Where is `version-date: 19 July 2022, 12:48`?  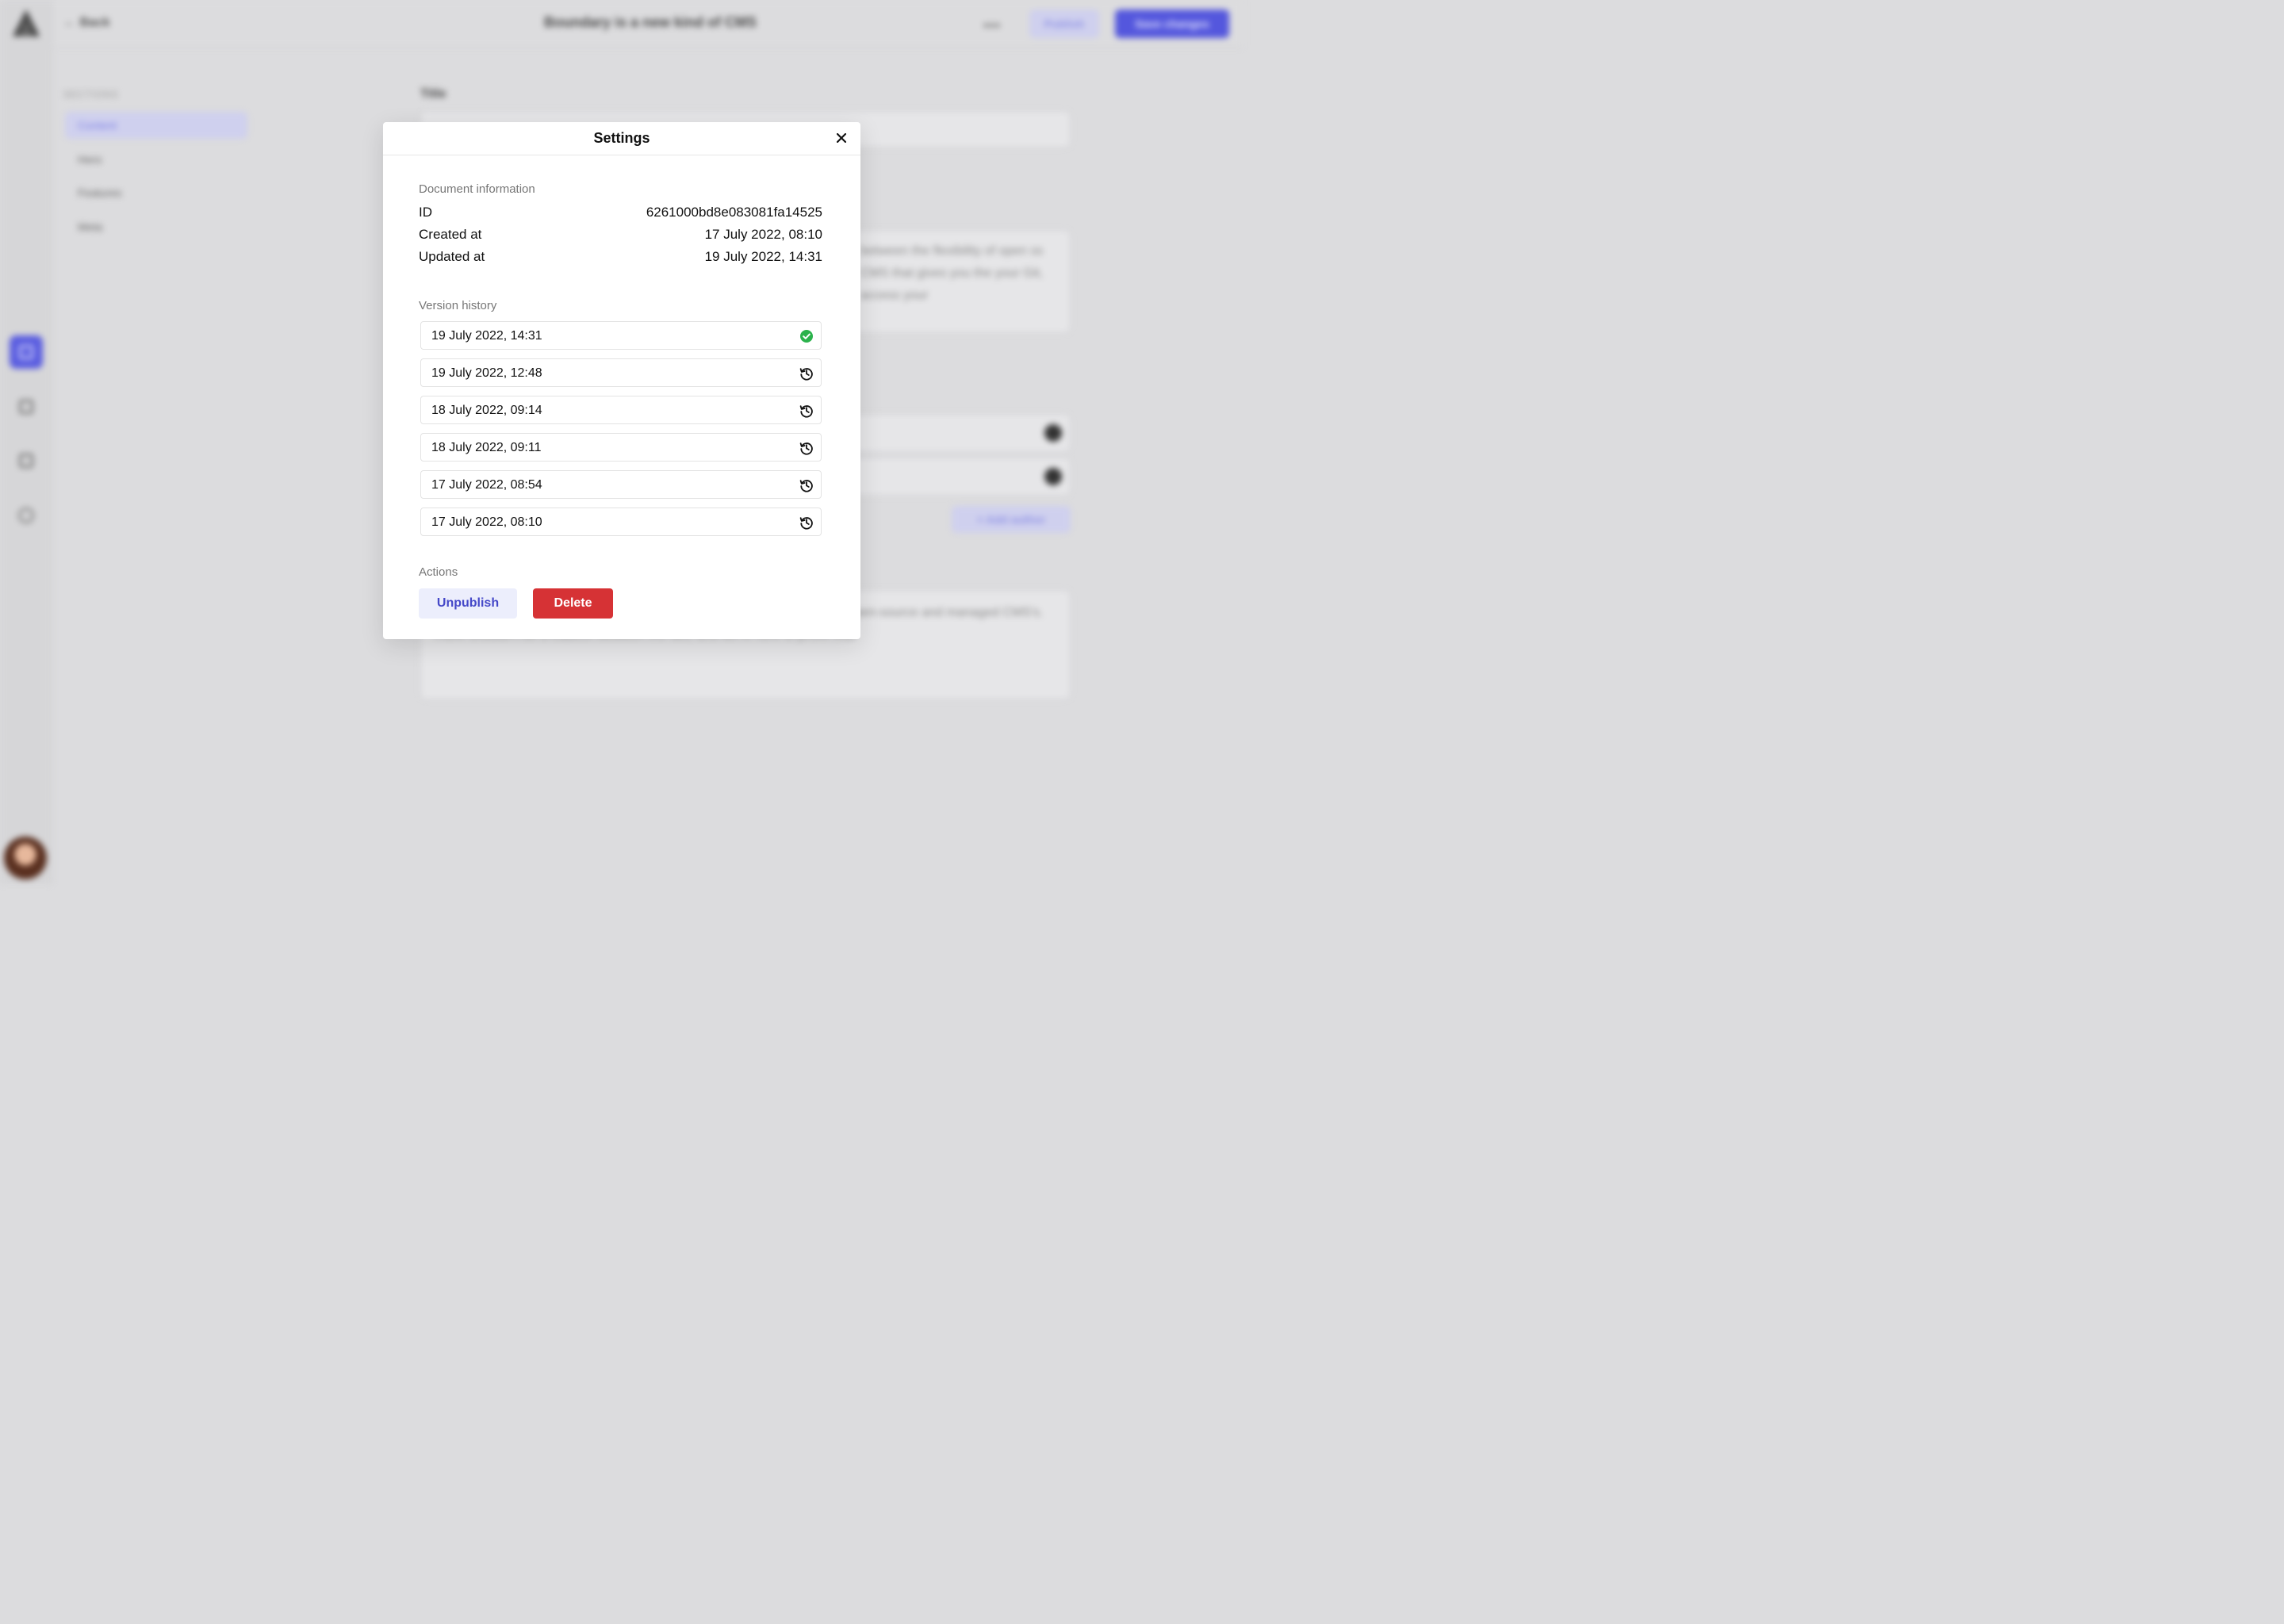 version-date: 19 July 2022, 12:48 is located at coordinates (486, 373).